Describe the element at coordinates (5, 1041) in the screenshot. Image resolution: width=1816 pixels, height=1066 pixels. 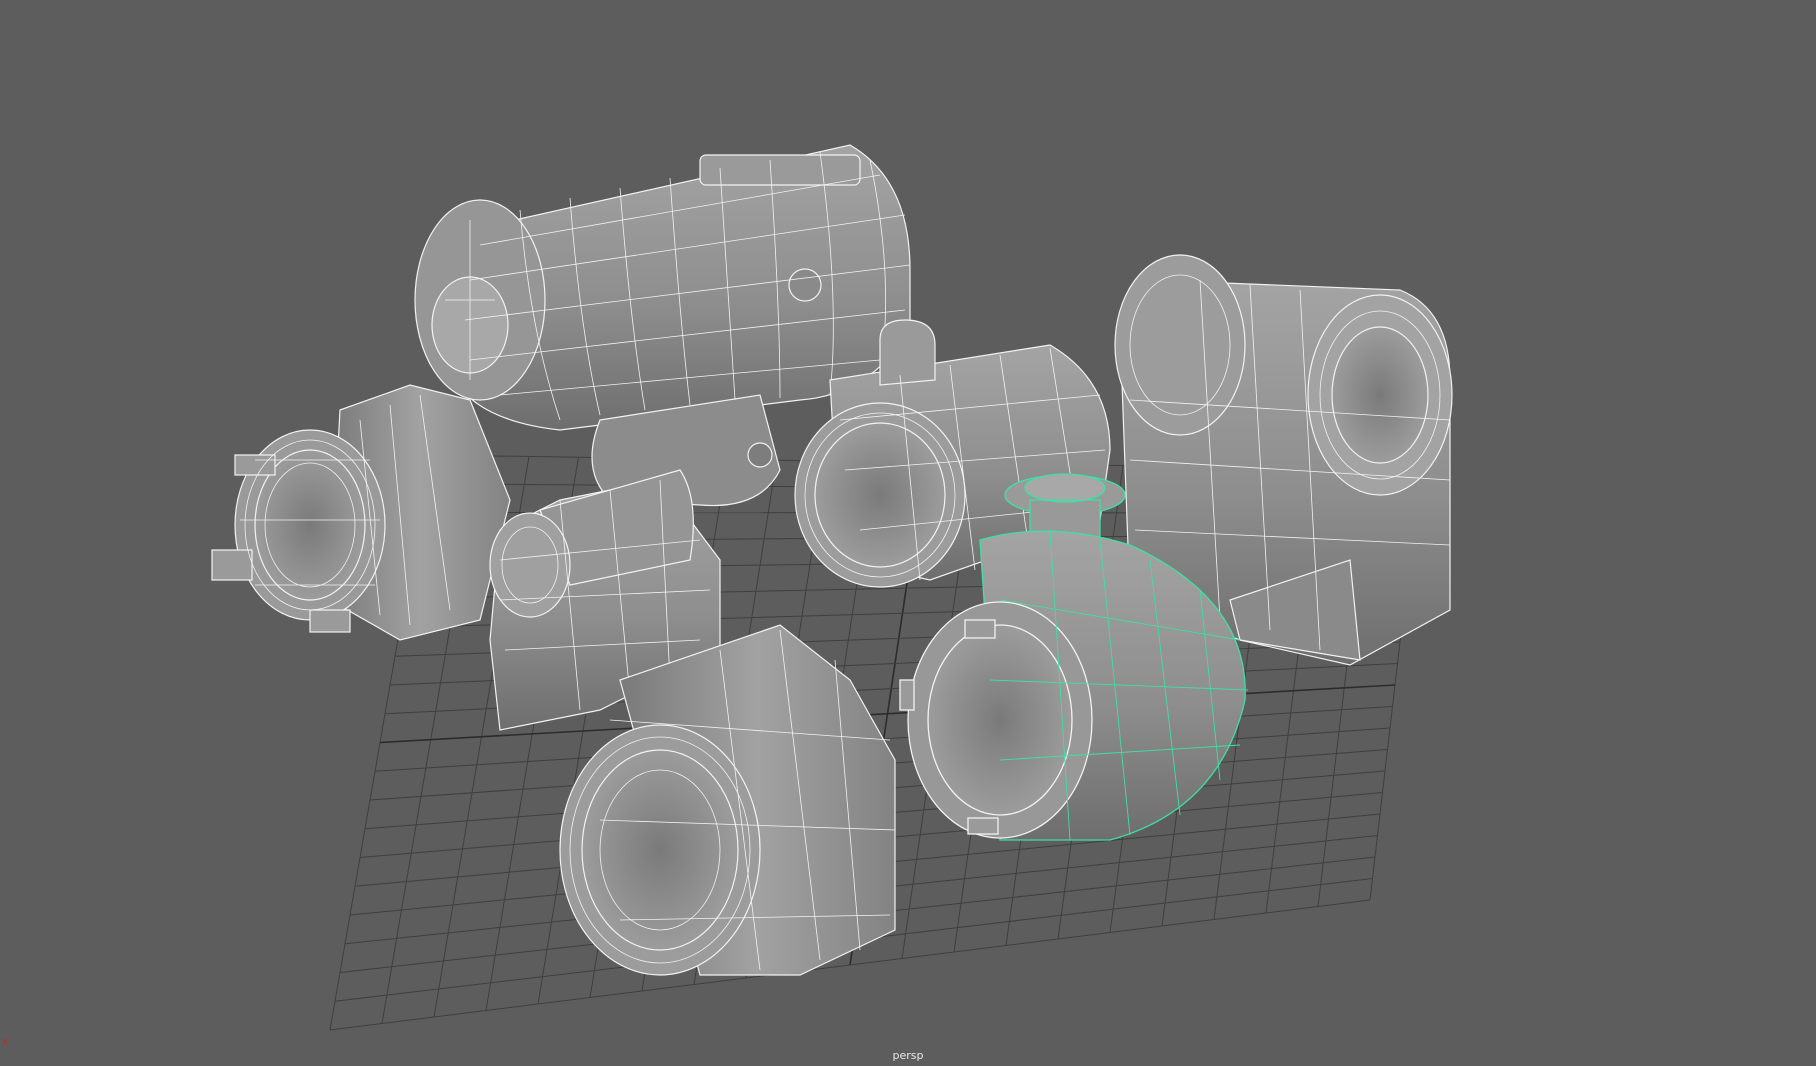
I see `origin-axis-marker: x` at that location.